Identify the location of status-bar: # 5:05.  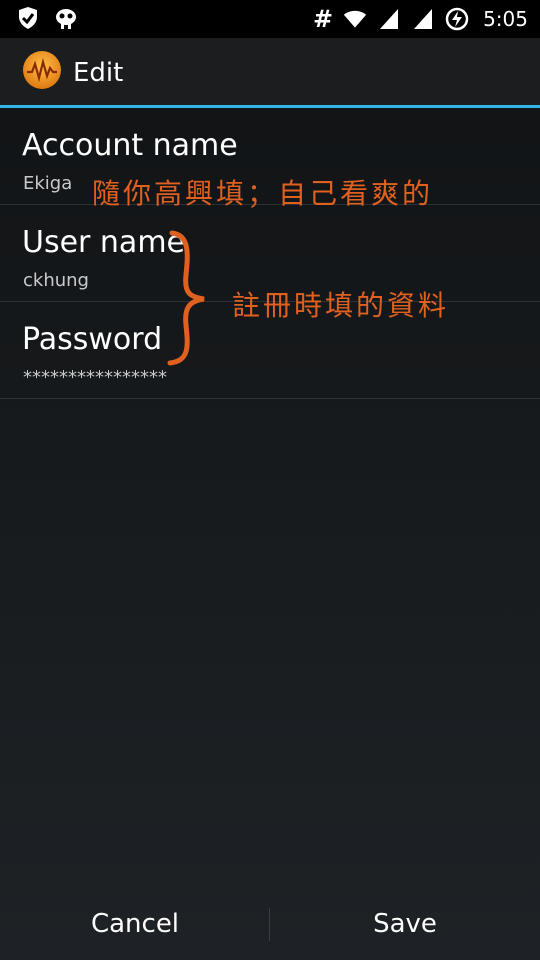
(270, 19).